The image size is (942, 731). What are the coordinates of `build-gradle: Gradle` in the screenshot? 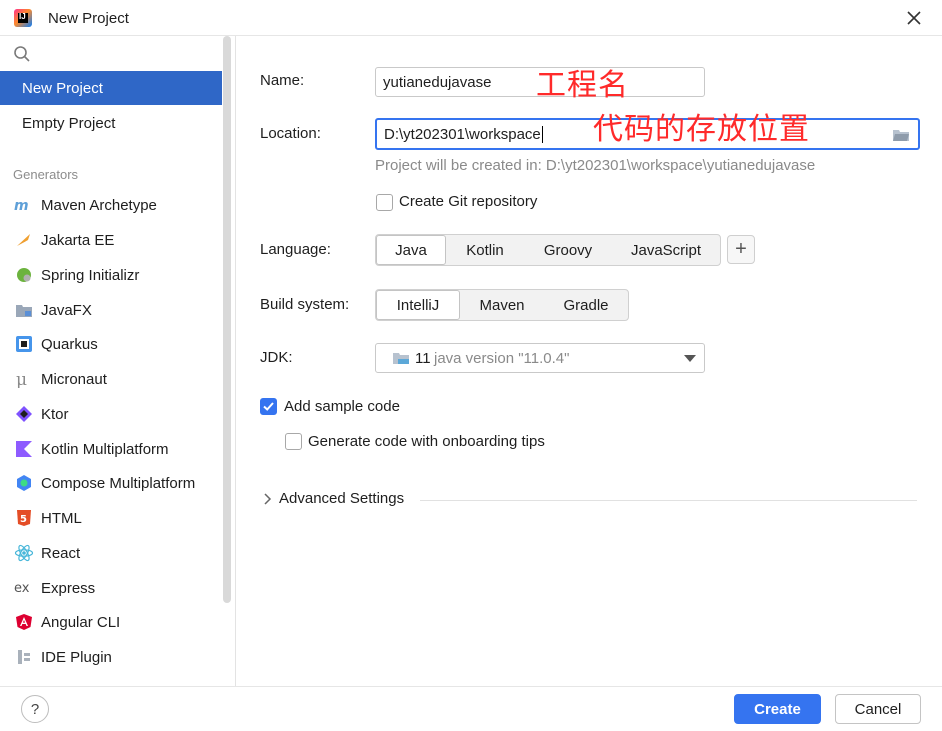 It's located at (586, 305).